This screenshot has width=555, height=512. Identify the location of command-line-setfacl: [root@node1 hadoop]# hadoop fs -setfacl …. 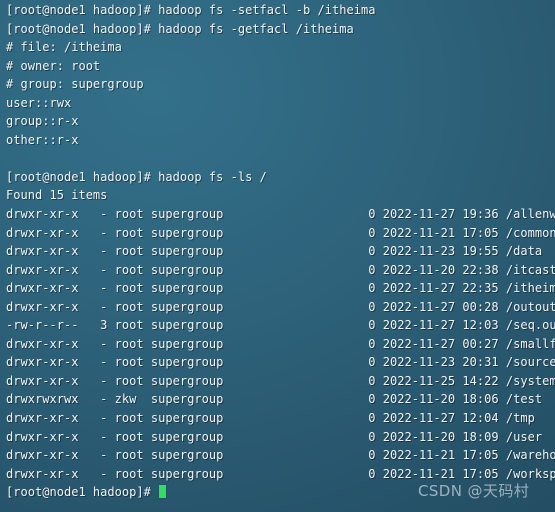
(191, 10).